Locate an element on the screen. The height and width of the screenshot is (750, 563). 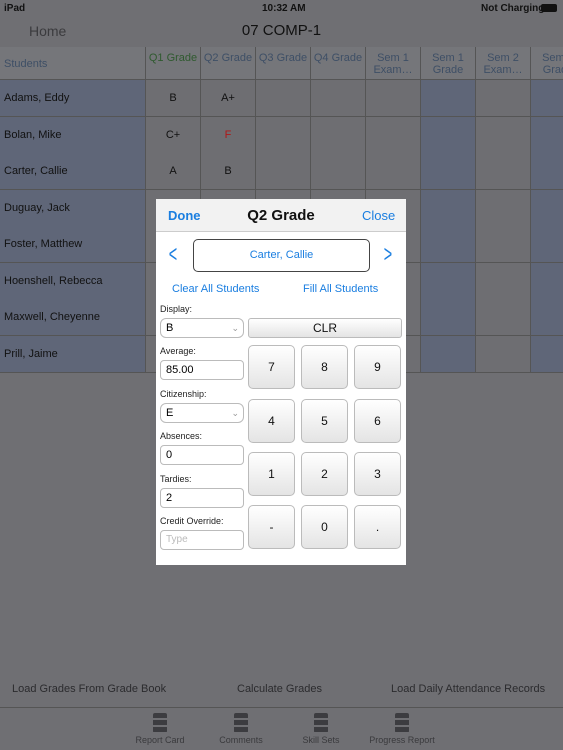
credit-override-field: Type is located at coordinates (202, 540).